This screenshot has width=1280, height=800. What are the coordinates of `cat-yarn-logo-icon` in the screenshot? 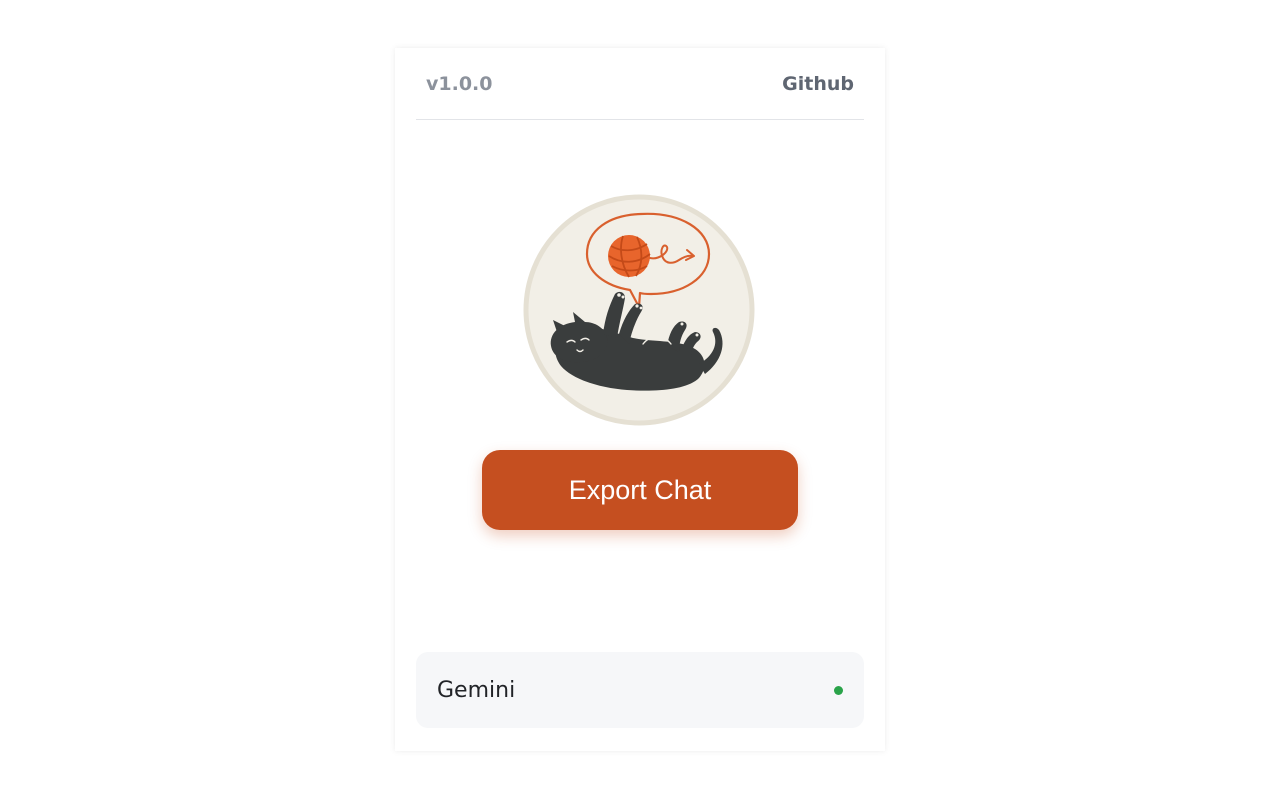 It's located at (639, 310).